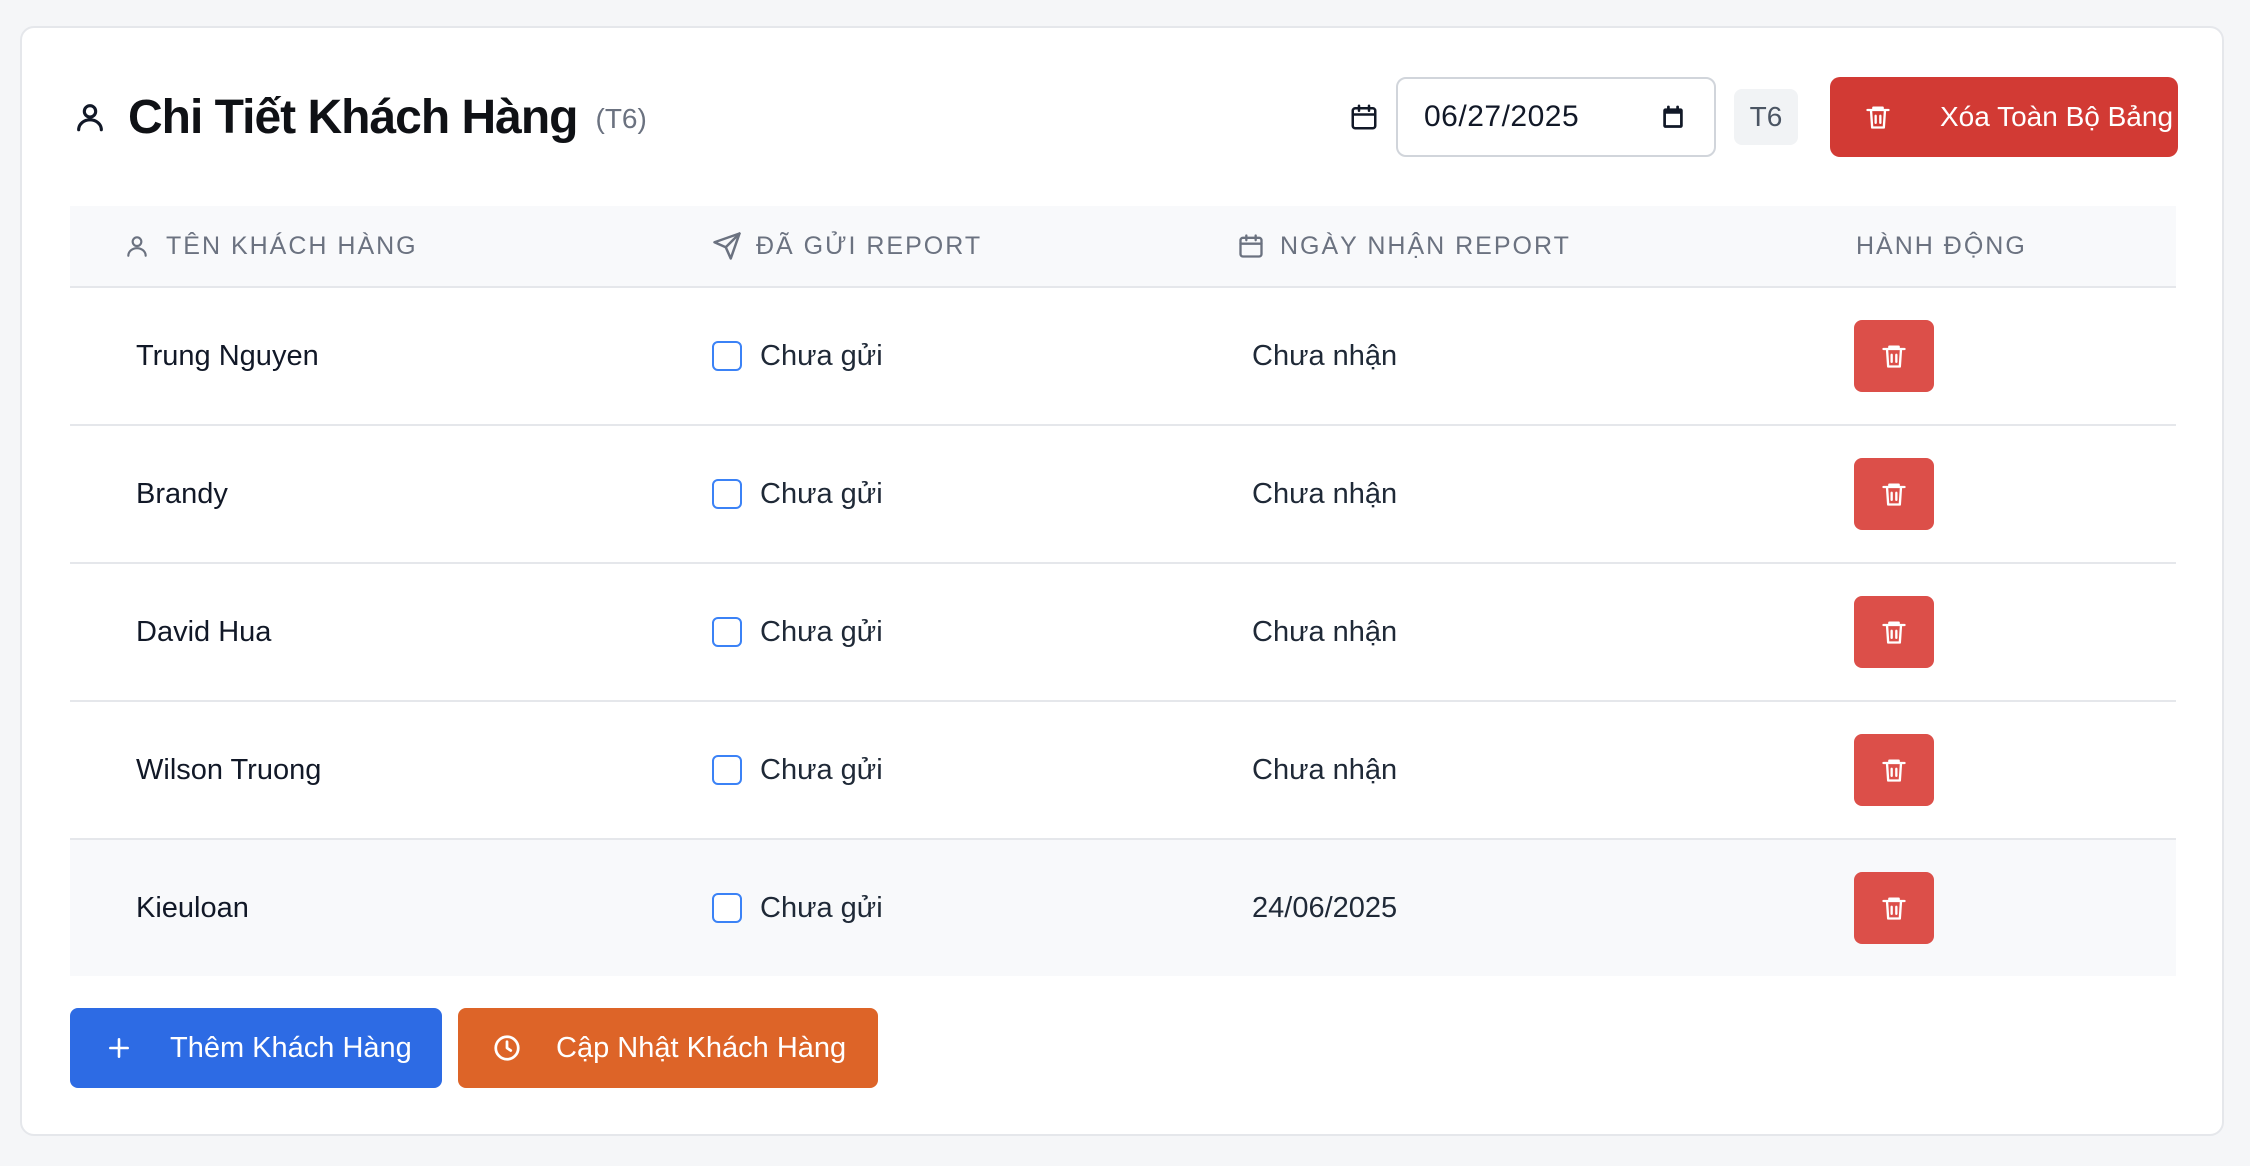  I want to click on page-title: Chi Tiết Khách Hàng, so click(353, 117).